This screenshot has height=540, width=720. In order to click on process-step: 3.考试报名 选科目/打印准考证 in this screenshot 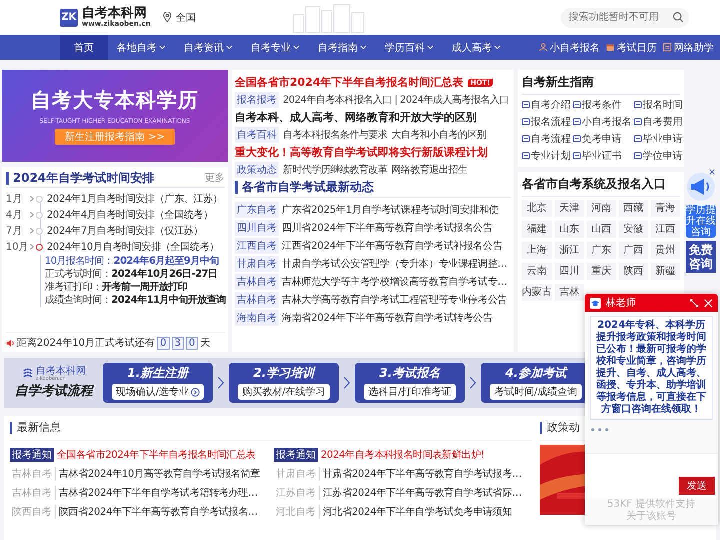, I will do `click(410, 383)`.